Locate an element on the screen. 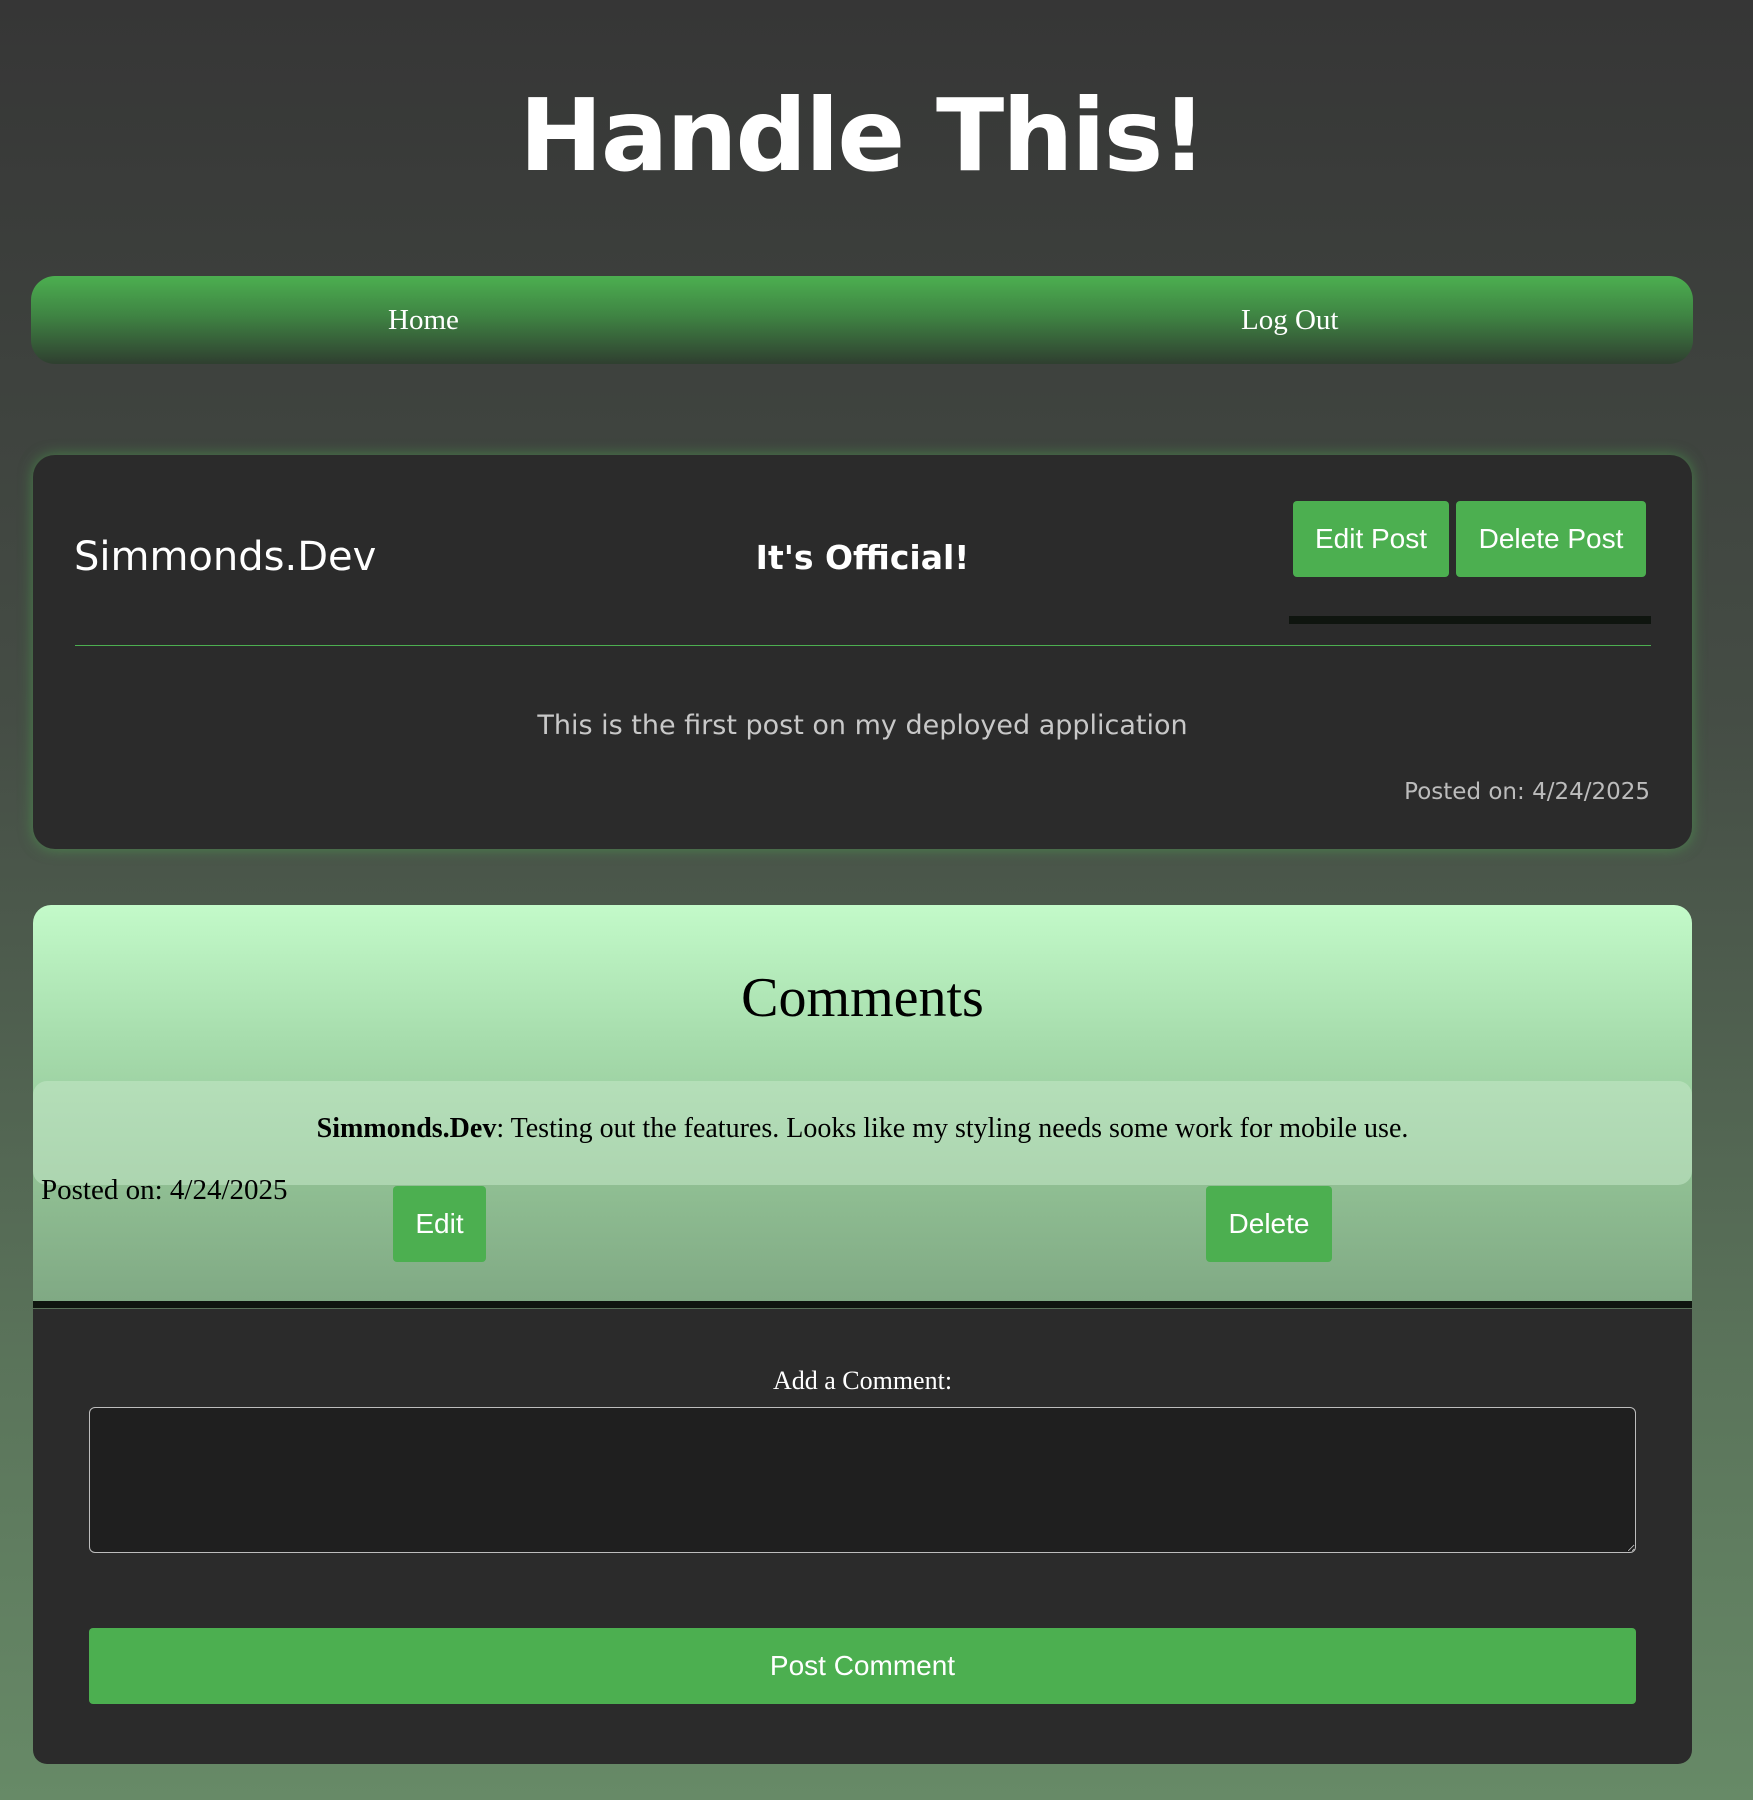 The image size is (1753, 1800). post-divider is located at coordinates (863, 645).